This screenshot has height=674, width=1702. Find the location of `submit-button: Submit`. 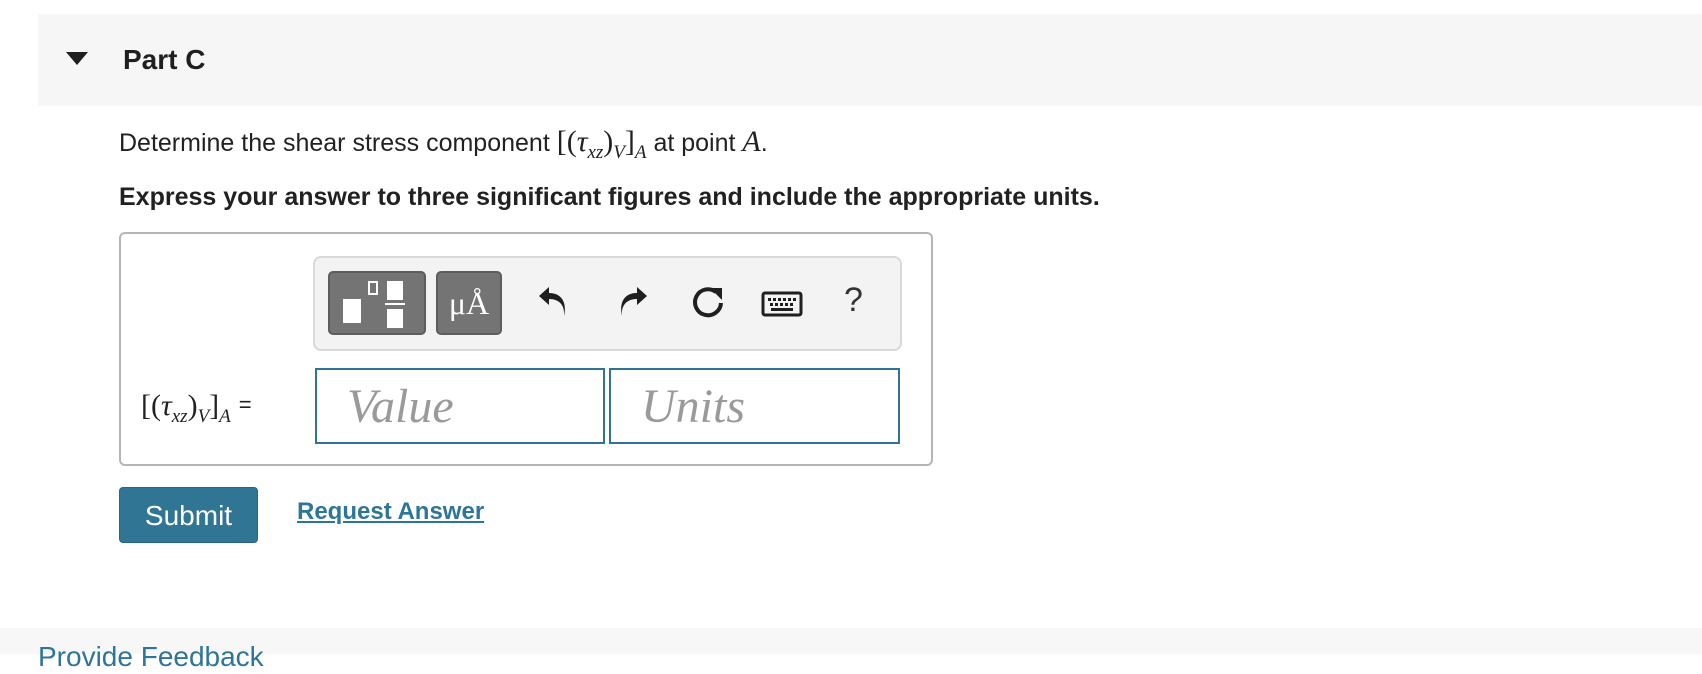

submit-button: Submit is located at coordinates (188, 515).